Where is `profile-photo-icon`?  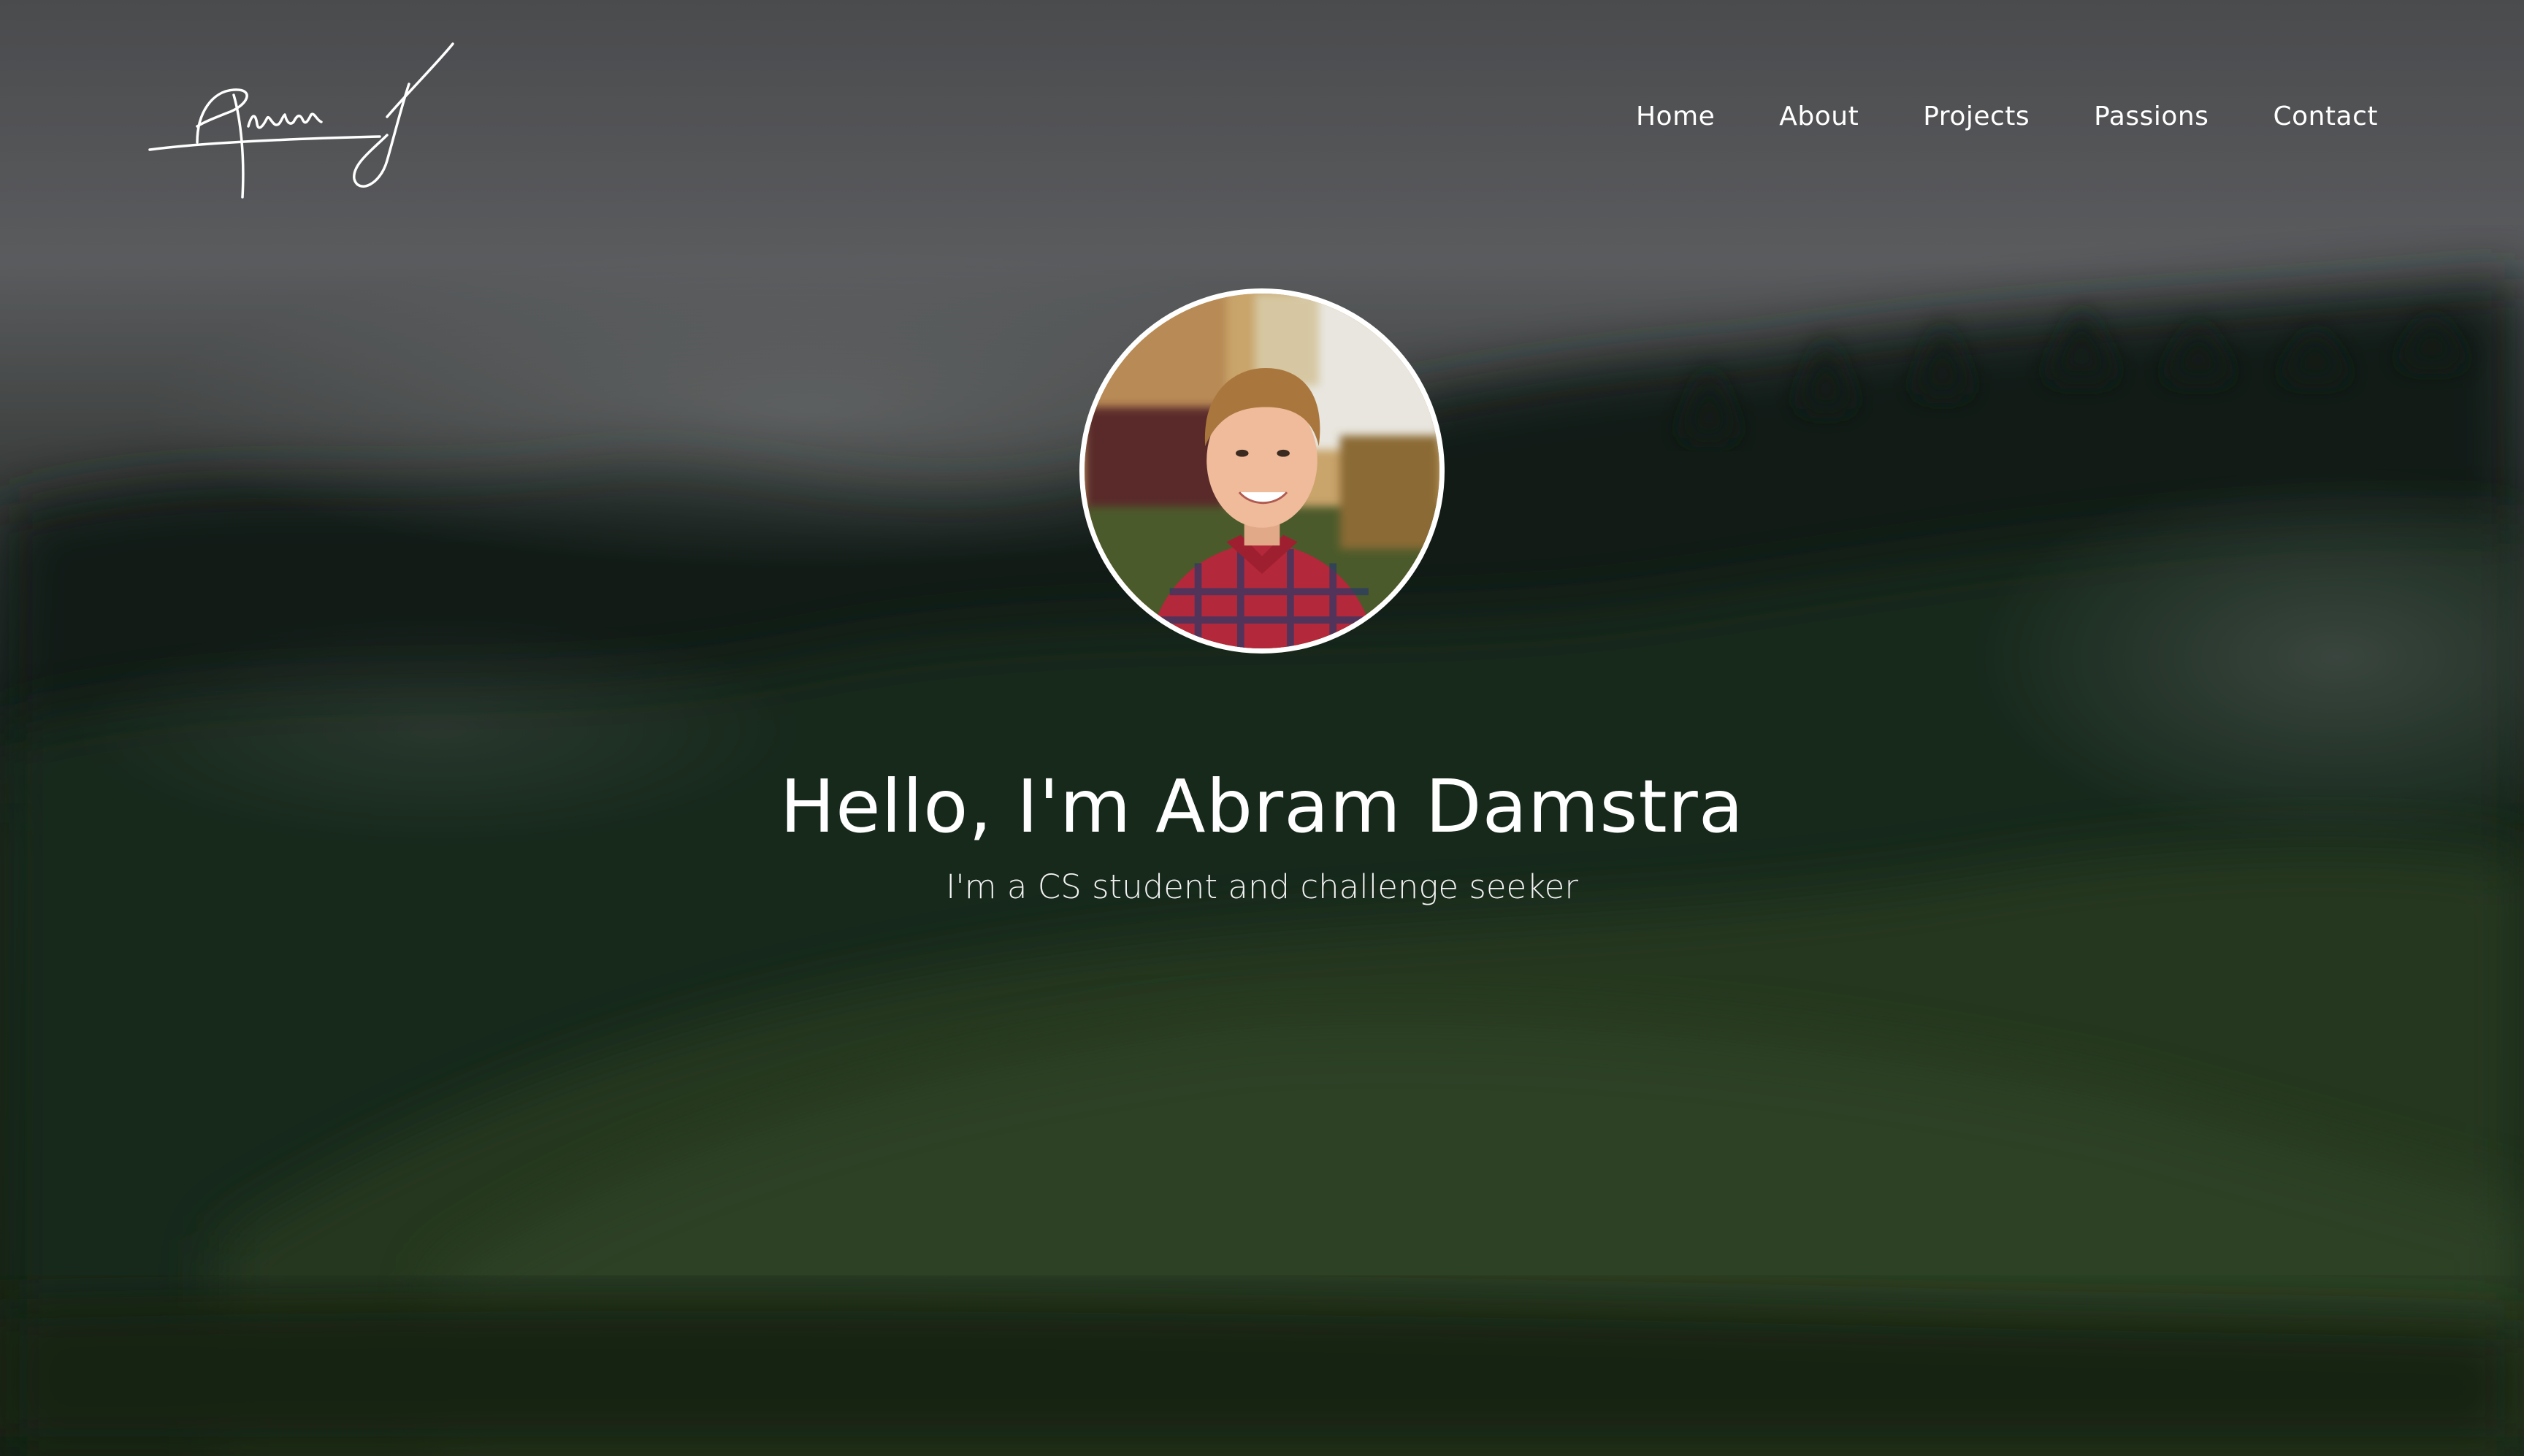
profile-photo-icon is located at coordinates (1262, 471).